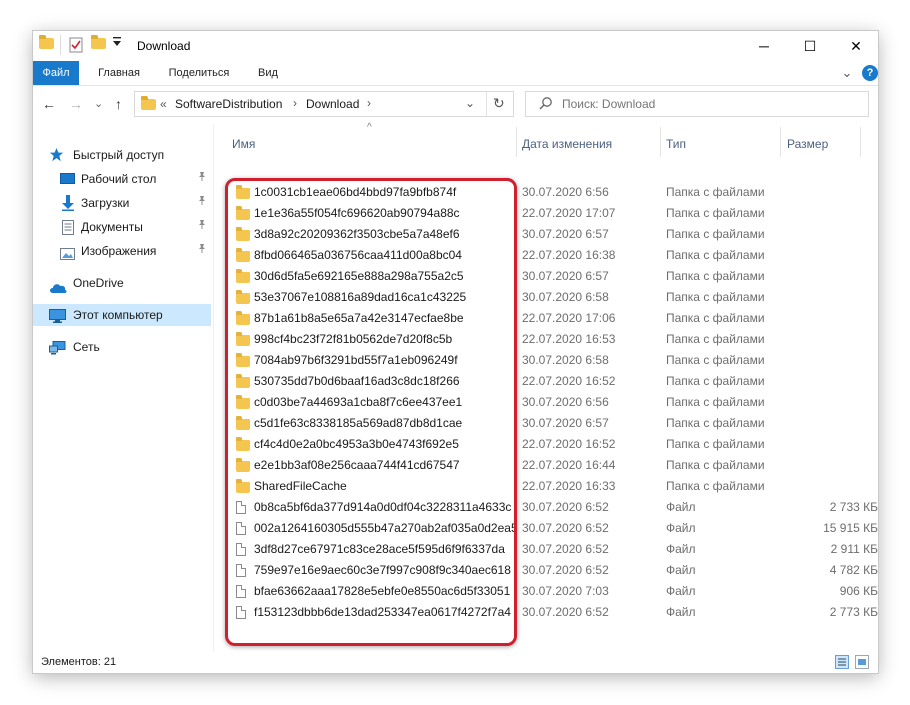 The height and width of the screenshot is (705, 910). I want to click on tab-share: Поделиться, so click(199, 73).